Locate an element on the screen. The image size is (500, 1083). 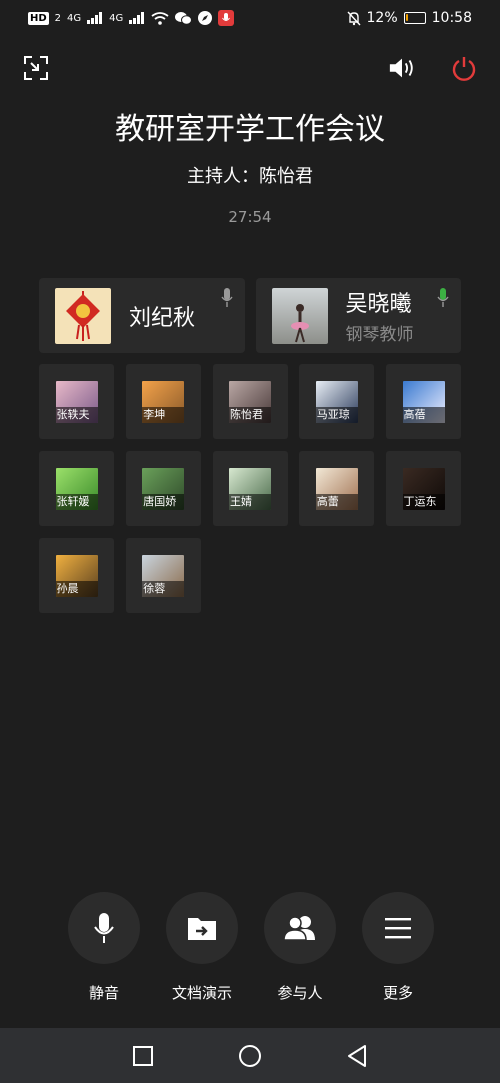
mic-active-icon is located at coordinates (443, 297).